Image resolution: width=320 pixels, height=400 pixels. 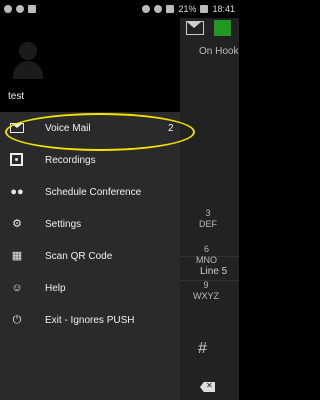 I want to click on status-left-icons, so click(x=20, y=9).